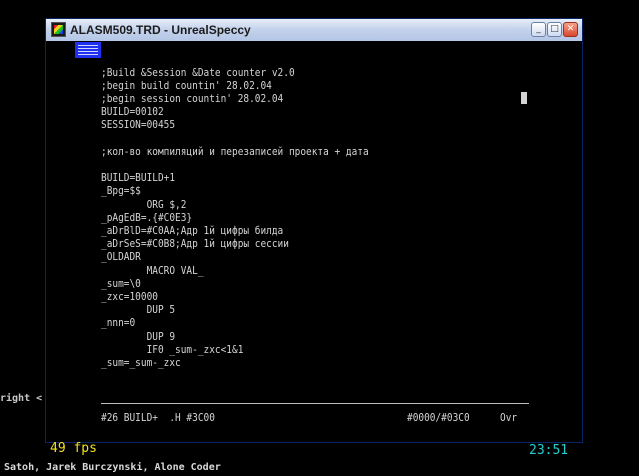 The height and width of the screenshot is (476, 639). Describe the element at coordinates (138, 309) in the screenshot. I see `code-line: DUP 5` at that location.